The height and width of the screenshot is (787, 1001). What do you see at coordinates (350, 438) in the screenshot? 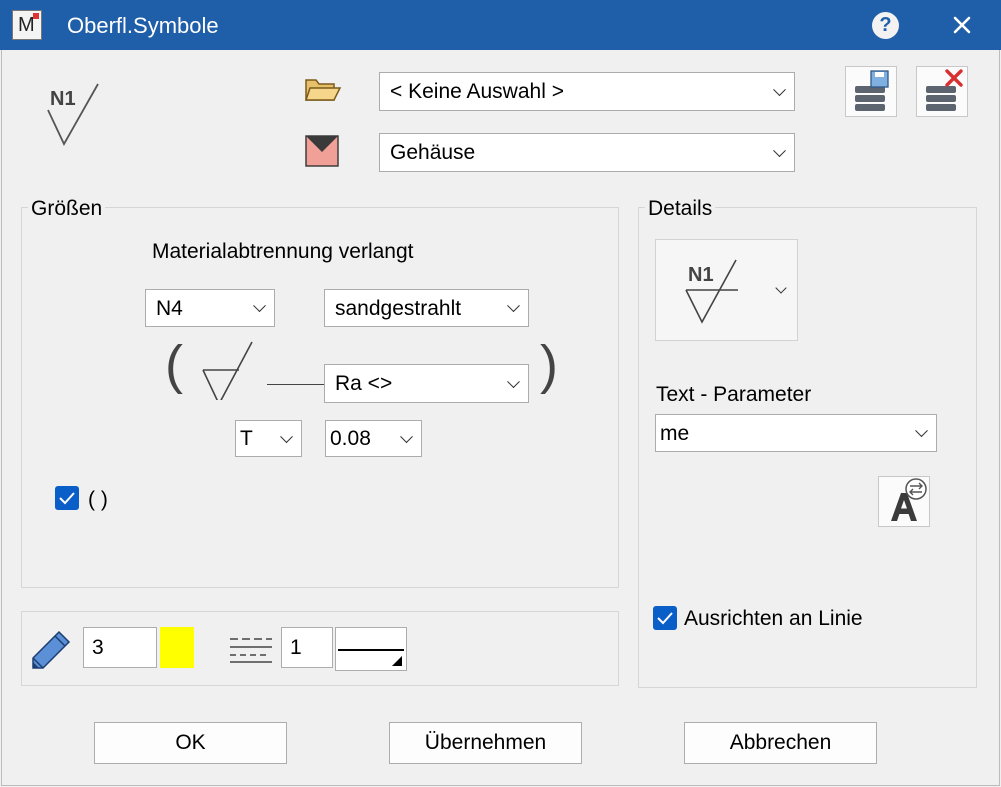
I see `value-combo-value: 0.08` at bounding box center [350, 438].